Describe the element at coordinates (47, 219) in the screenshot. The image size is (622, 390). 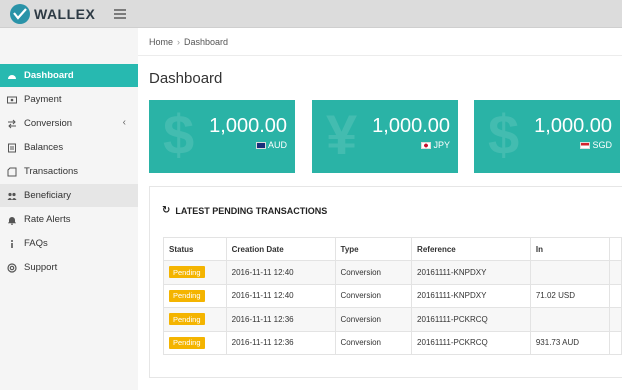
I see `sidebar-item-label: Rate Alerts` at that location.